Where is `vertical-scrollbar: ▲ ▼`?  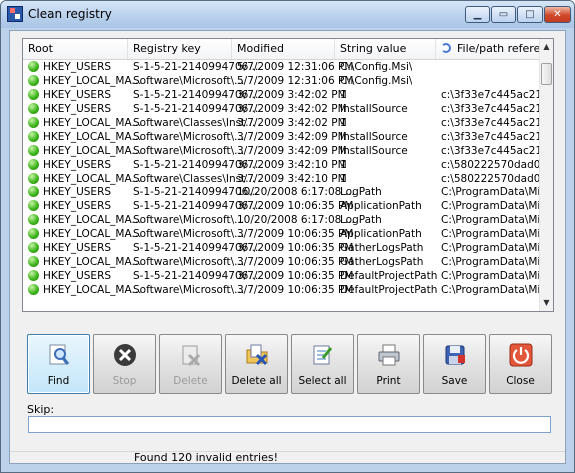 vertical-scrollbar: ▲ ▼ is located at coordinates (546, 175).